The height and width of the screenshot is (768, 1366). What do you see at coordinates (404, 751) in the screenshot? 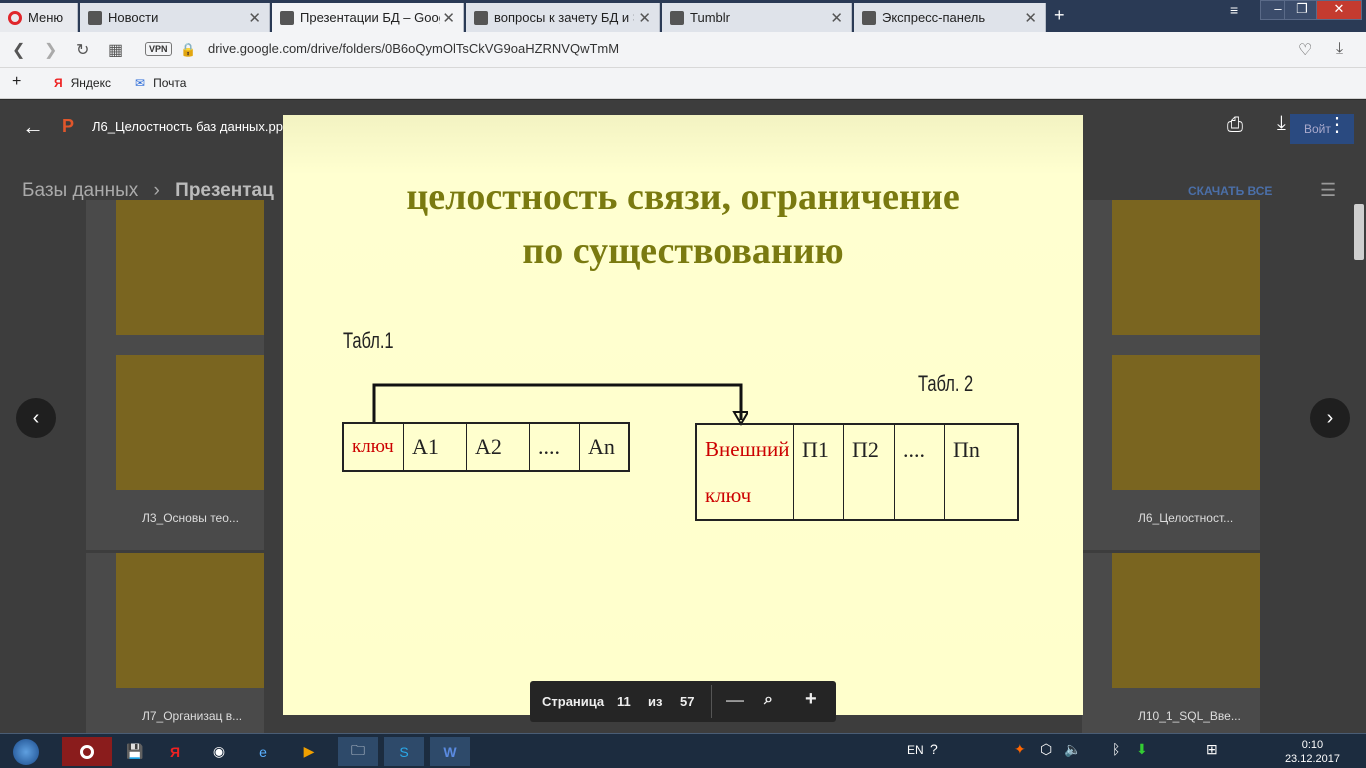
I see `skype-icon: S` at bounding box center [404, 751].